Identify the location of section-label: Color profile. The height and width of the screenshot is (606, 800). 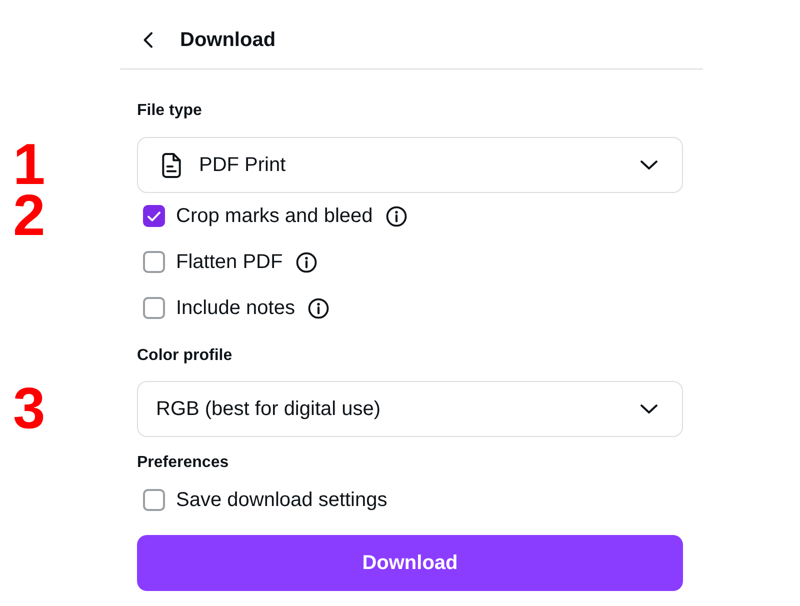
(184, 356).